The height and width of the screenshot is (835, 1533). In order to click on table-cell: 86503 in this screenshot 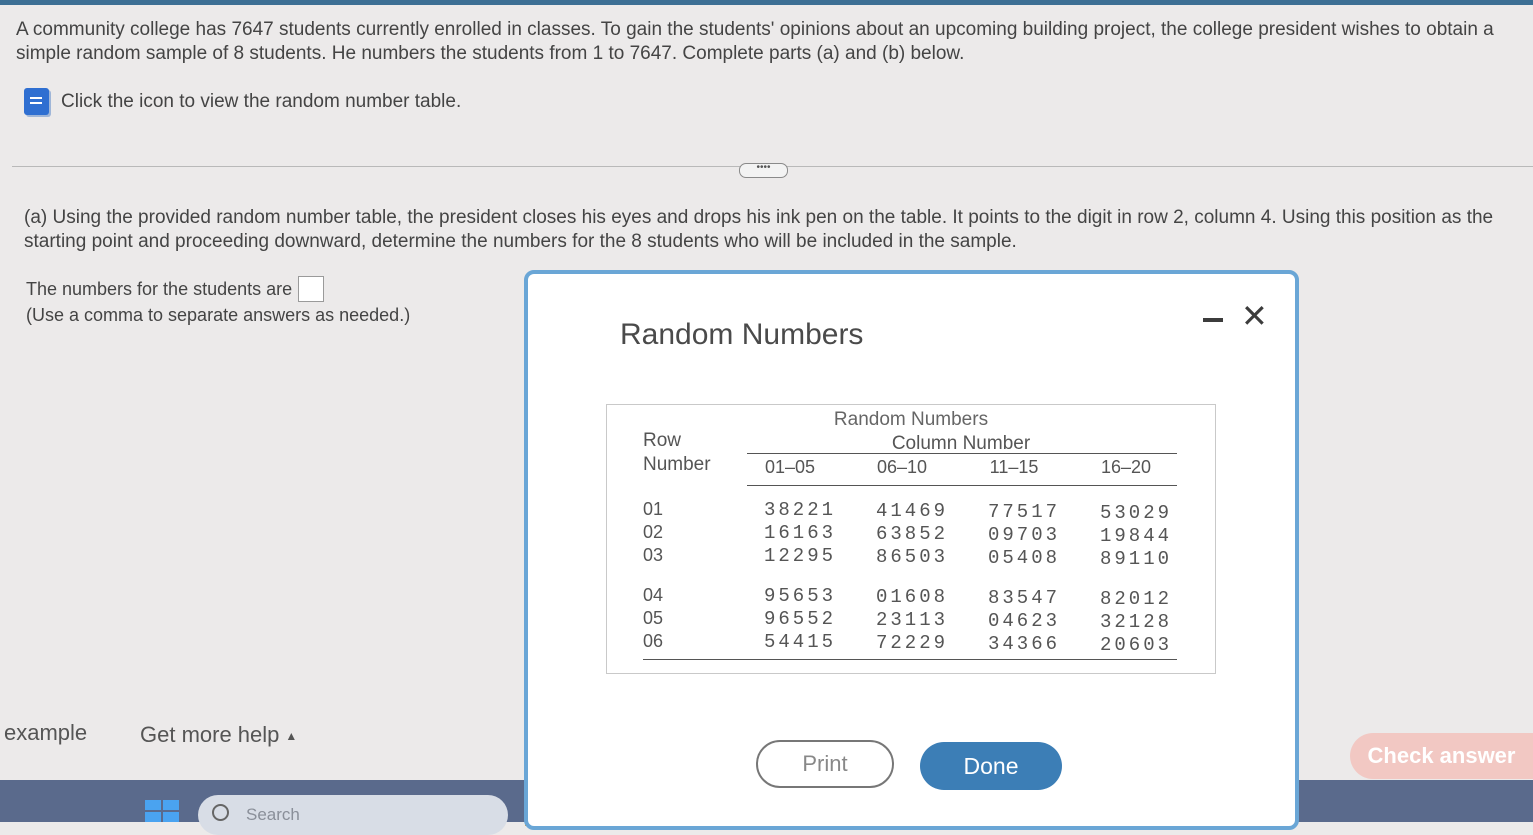, I will do `click(912, 557)`.